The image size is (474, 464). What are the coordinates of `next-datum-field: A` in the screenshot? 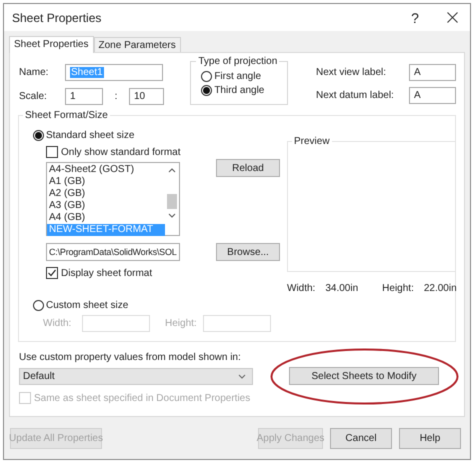 It's located at (432, 95).